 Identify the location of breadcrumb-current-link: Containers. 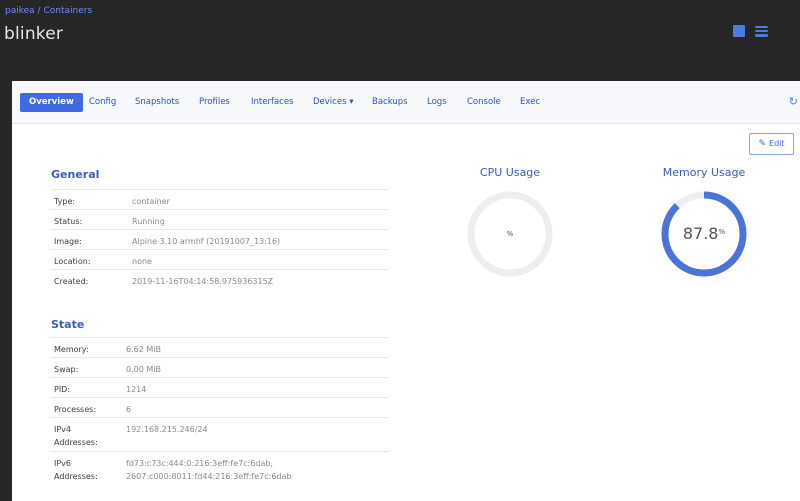
(67, 11).